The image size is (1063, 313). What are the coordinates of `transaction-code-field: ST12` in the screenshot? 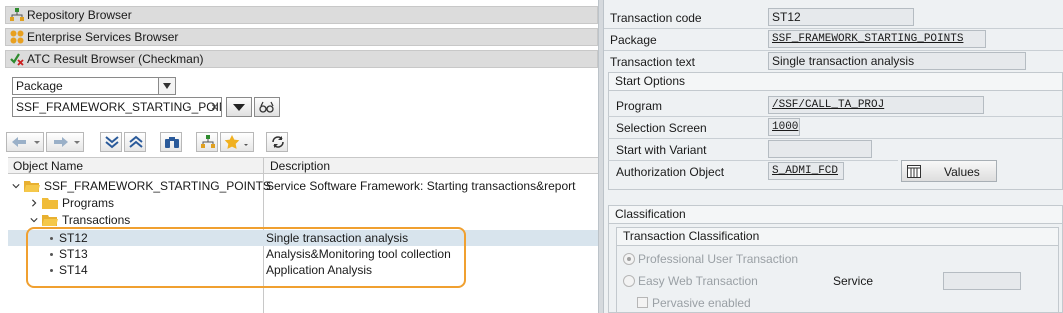 It's located at (841, 17).